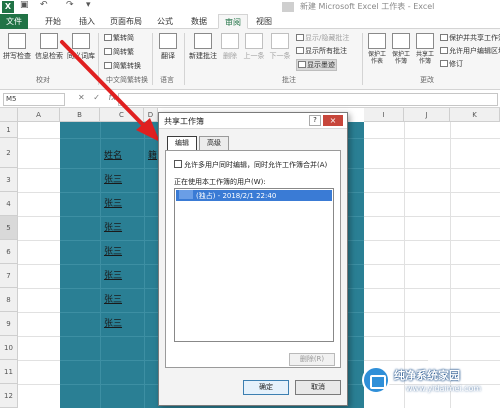 This screenshot has height=408, width=500. Describe the element at coordinates (321, 51) in the screenshot. I see `show-all-comments-button: 显示所有批注` at that location.